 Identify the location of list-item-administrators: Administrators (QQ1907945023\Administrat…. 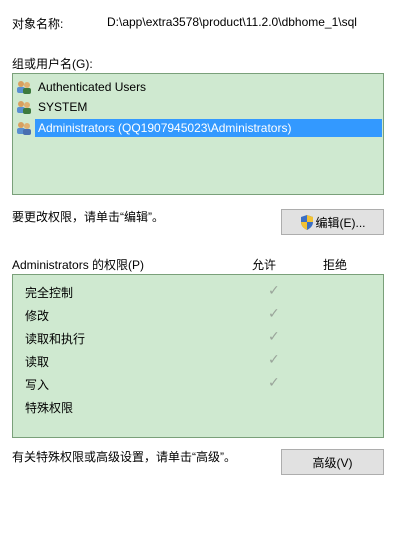
(199, 127).